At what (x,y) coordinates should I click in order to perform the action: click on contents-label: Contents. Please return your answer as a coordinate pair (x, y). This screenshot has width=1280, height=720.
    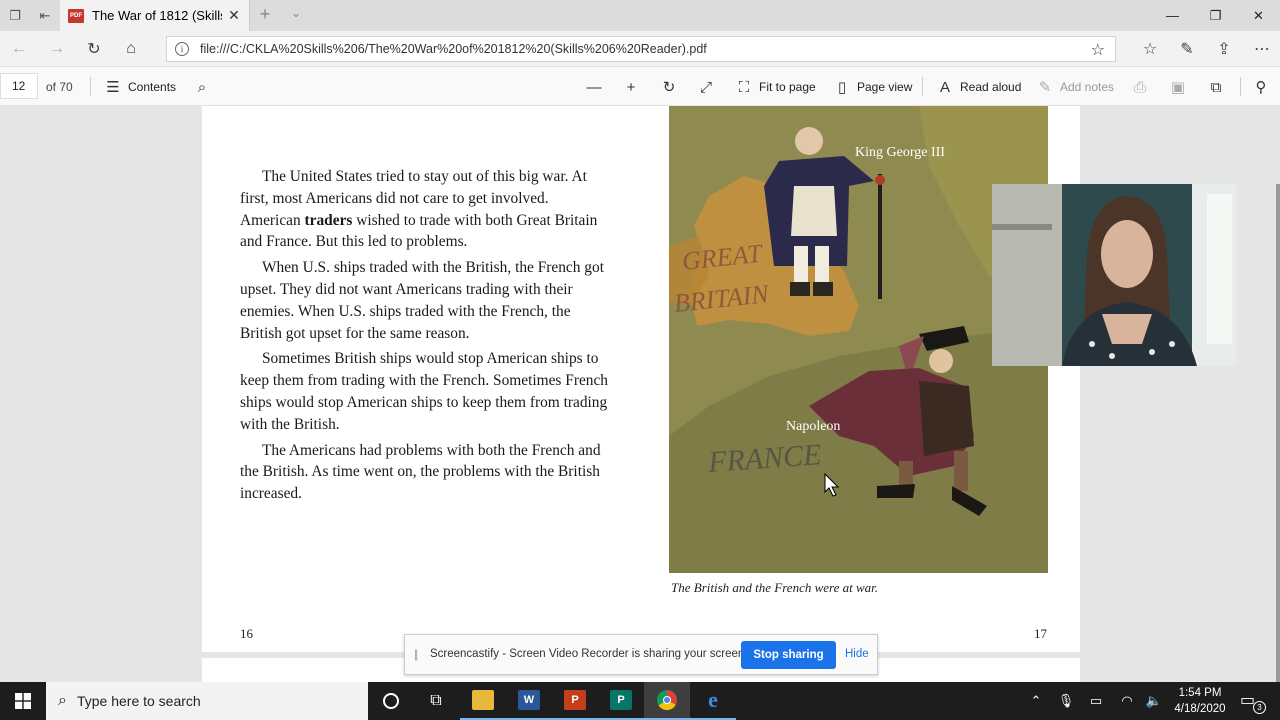
    Looking at the image, I should click on (152, 87).